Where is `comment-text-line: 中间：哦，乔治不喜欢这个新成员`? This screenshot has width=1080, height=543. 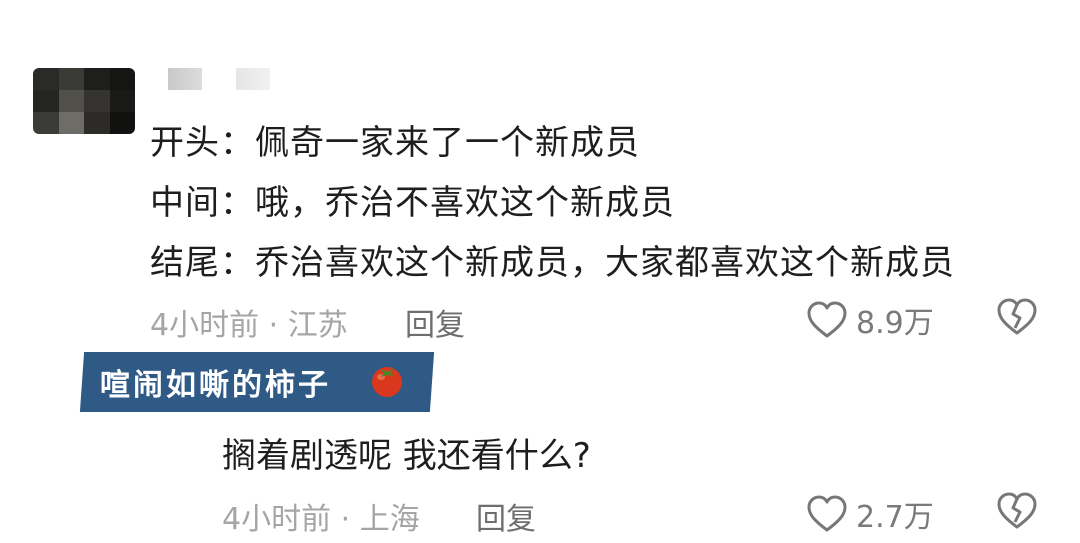 comment-text-line: 中间：哦，乔治不喜欢这个新成员 is located at coordinates (412, 203).